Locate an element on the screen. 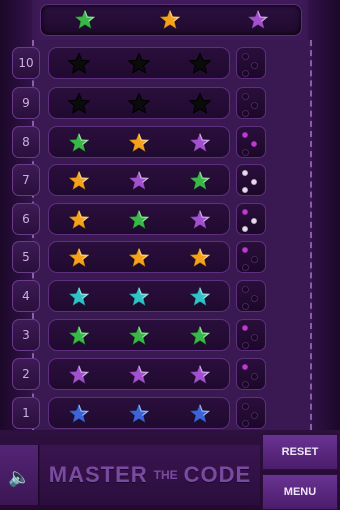  row-number: 1 is located at coordinates (26, 413).